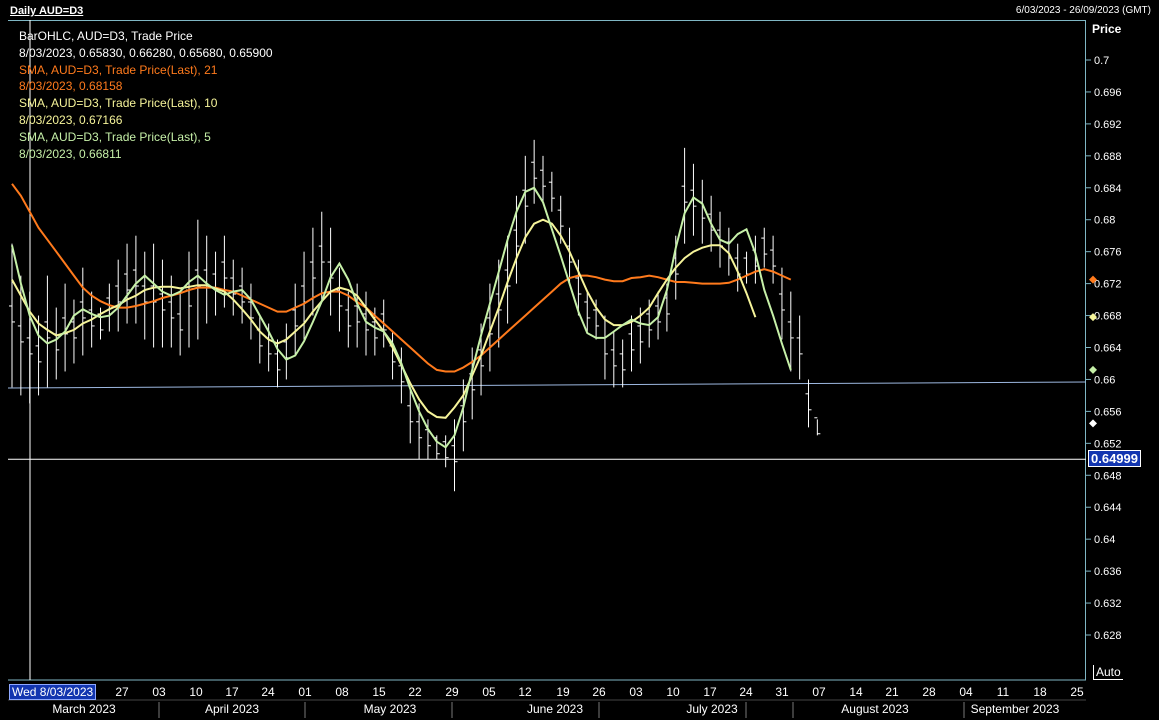 This screenshot has height=720, width=1159. I want to click on y-tick-label: 0.652, so click(1108, 444).